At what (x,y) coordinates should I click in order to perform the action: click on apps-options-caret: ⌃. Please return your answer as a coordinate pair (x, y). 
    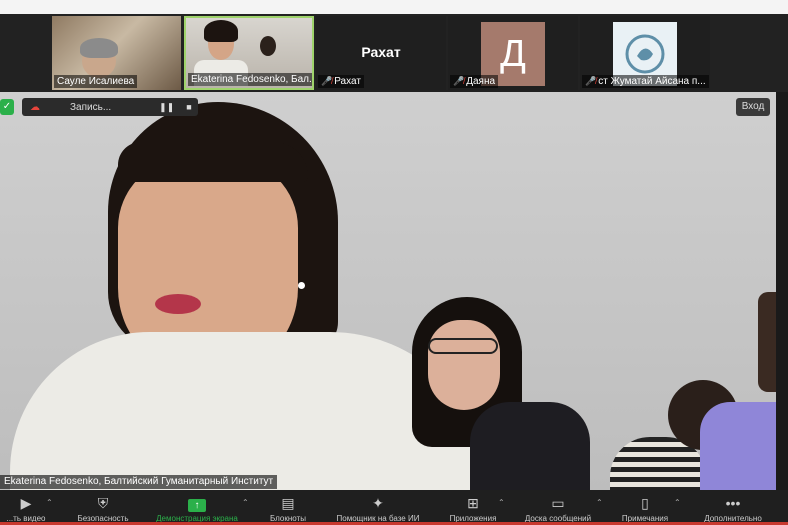
    Looking at the image, I should click on (501, 502).